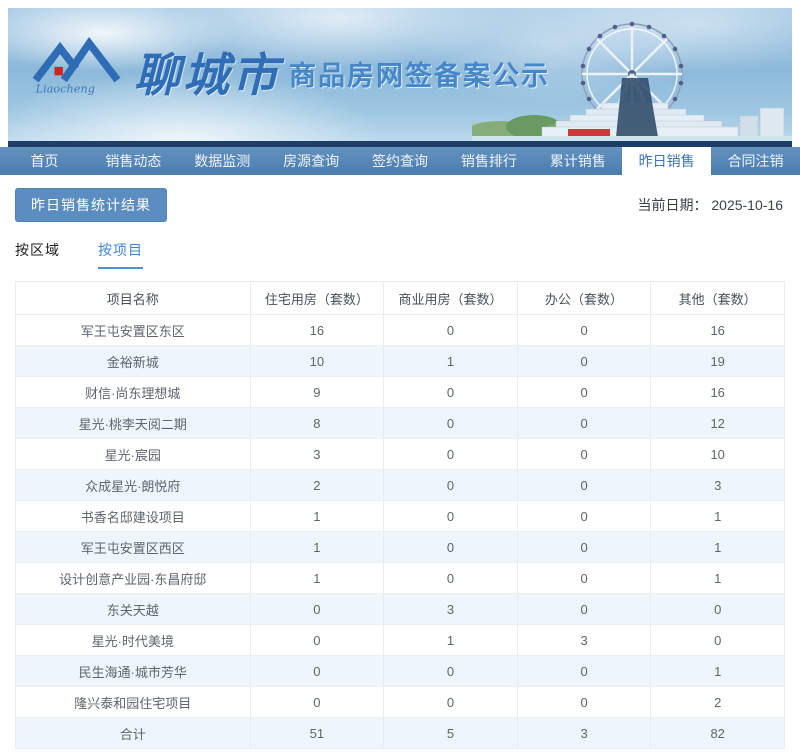  I want to click on table-cell: 19, so click(717, 361).